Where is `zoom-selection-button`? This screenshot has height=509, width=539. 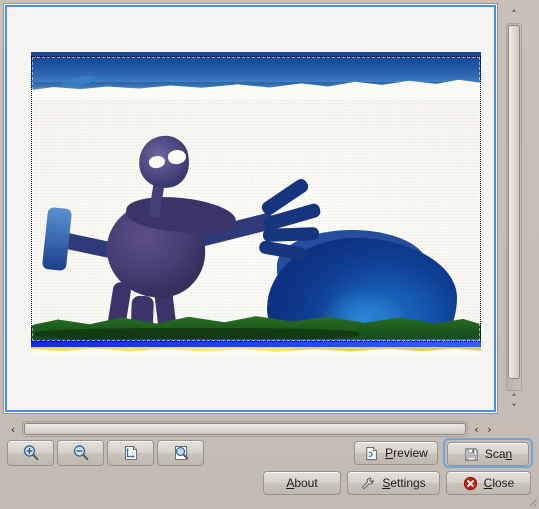
zoom-selection-button is located at coordinates (180, 453).